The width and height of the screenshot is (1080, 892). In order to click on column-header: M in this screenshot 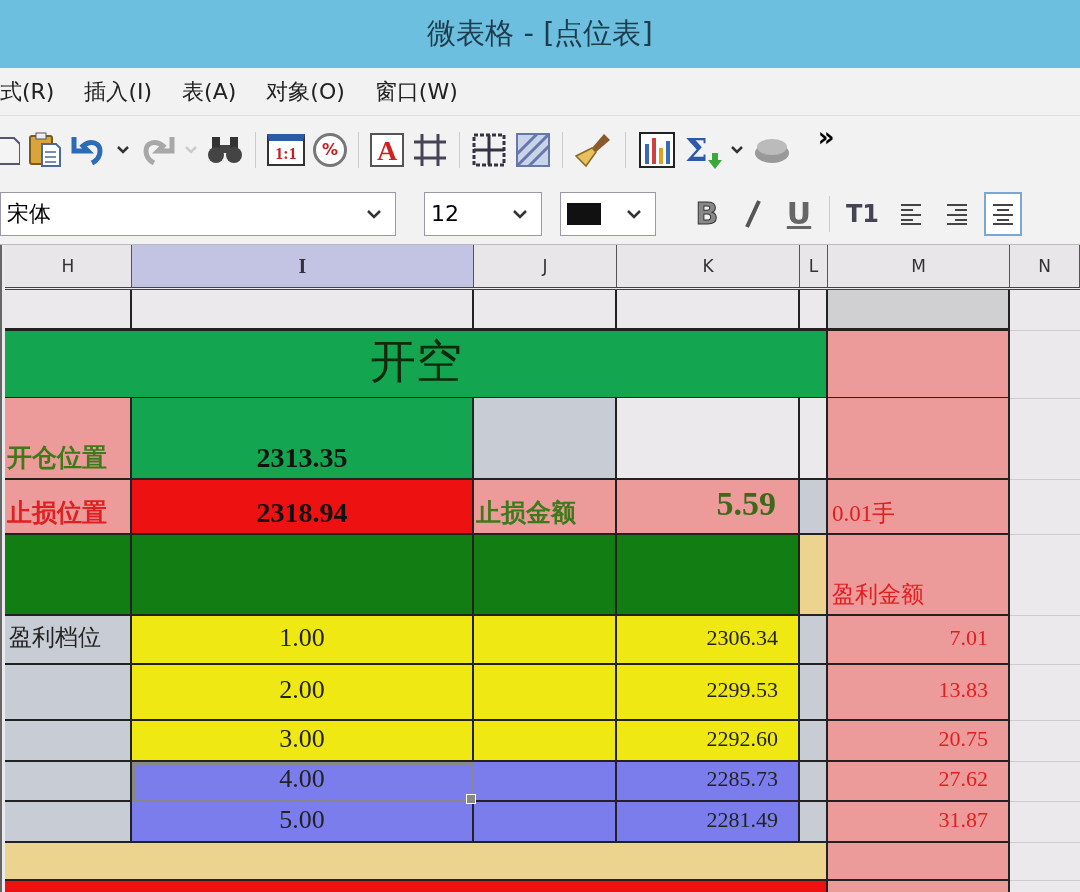, I will do `click(919, 266)`.